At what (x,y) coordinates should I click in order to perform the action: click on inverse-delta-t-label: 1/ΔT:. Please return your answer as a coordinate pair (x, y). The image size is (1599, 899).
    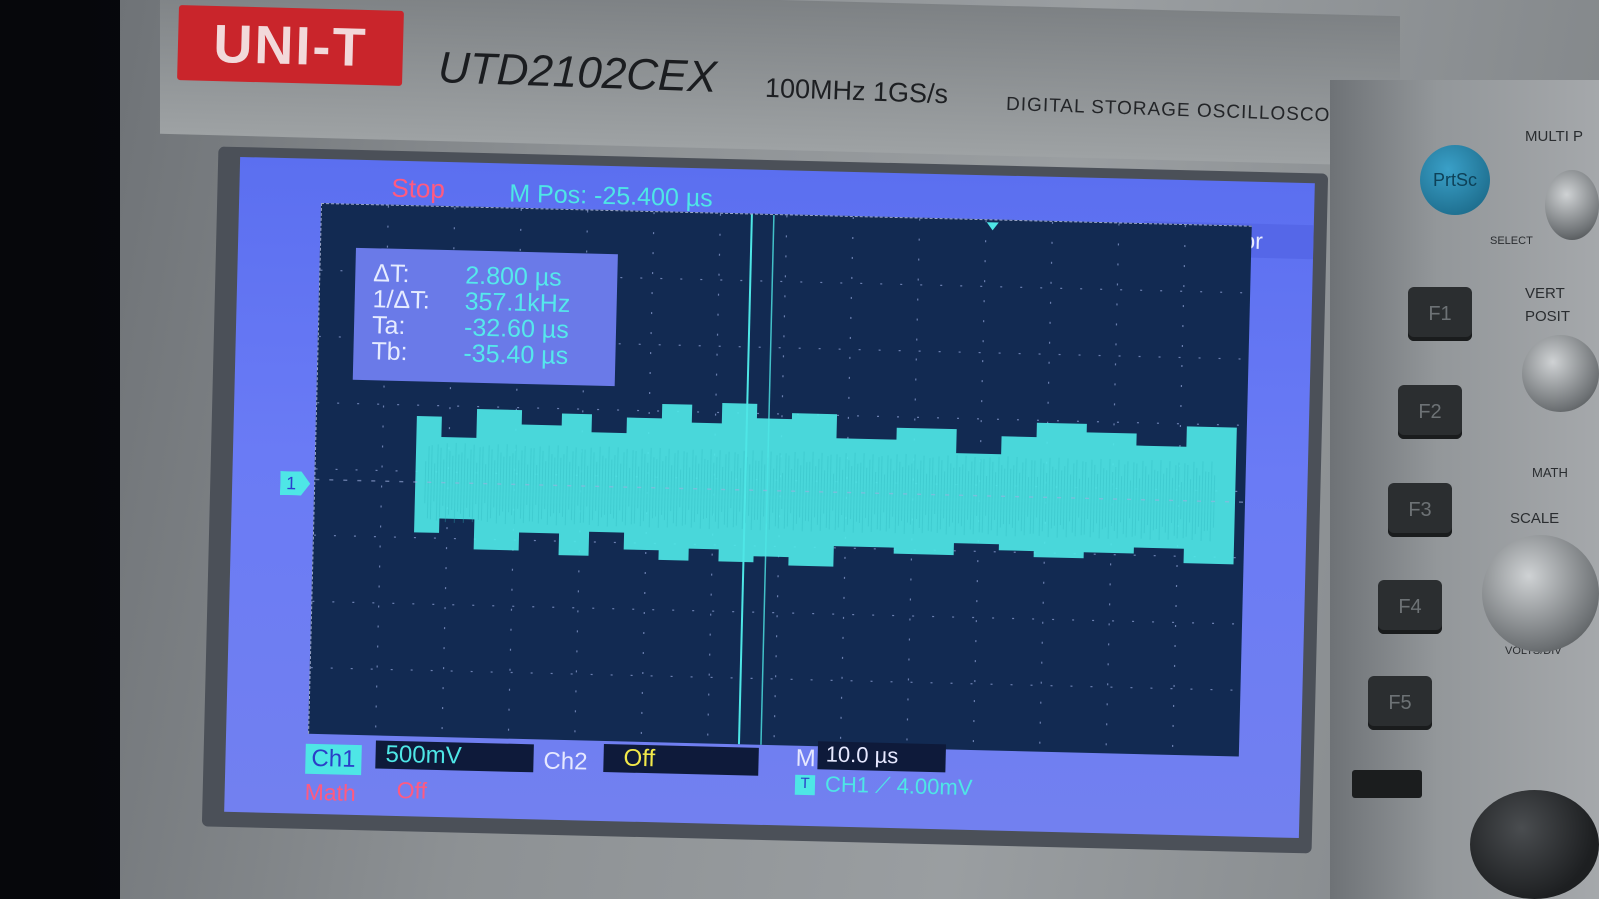
    Looking at the image, I should click on (401, 300).